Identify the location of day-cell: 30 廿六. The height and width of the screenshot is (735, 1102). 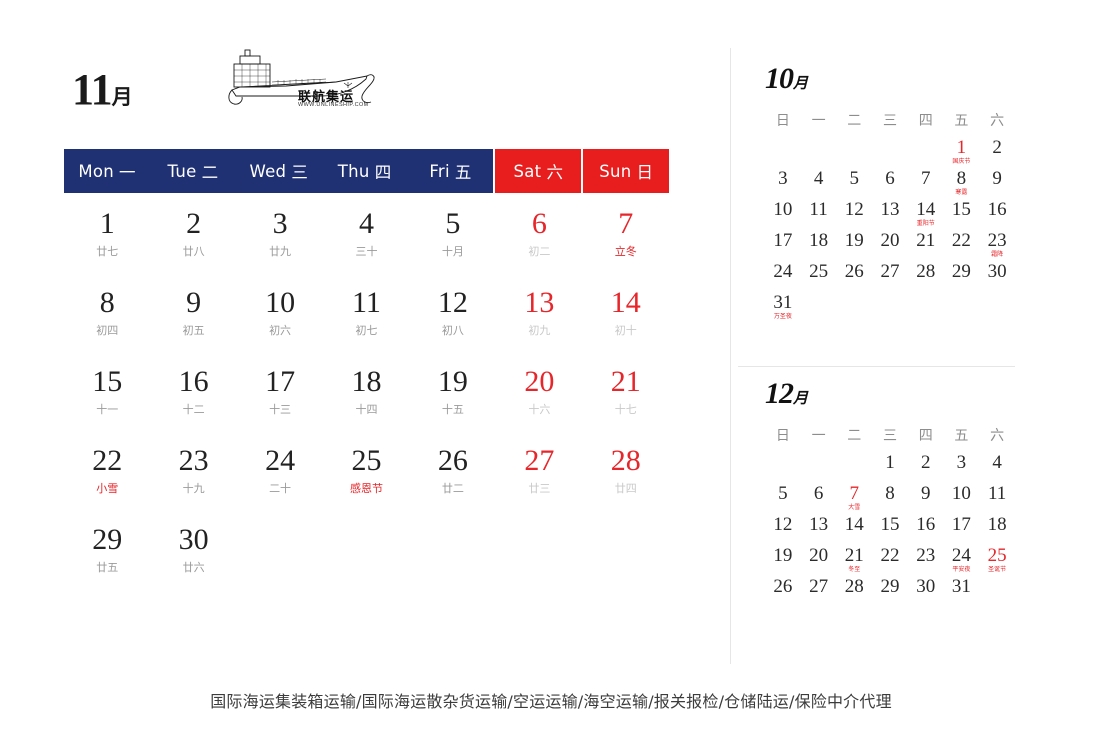
(193, 555).